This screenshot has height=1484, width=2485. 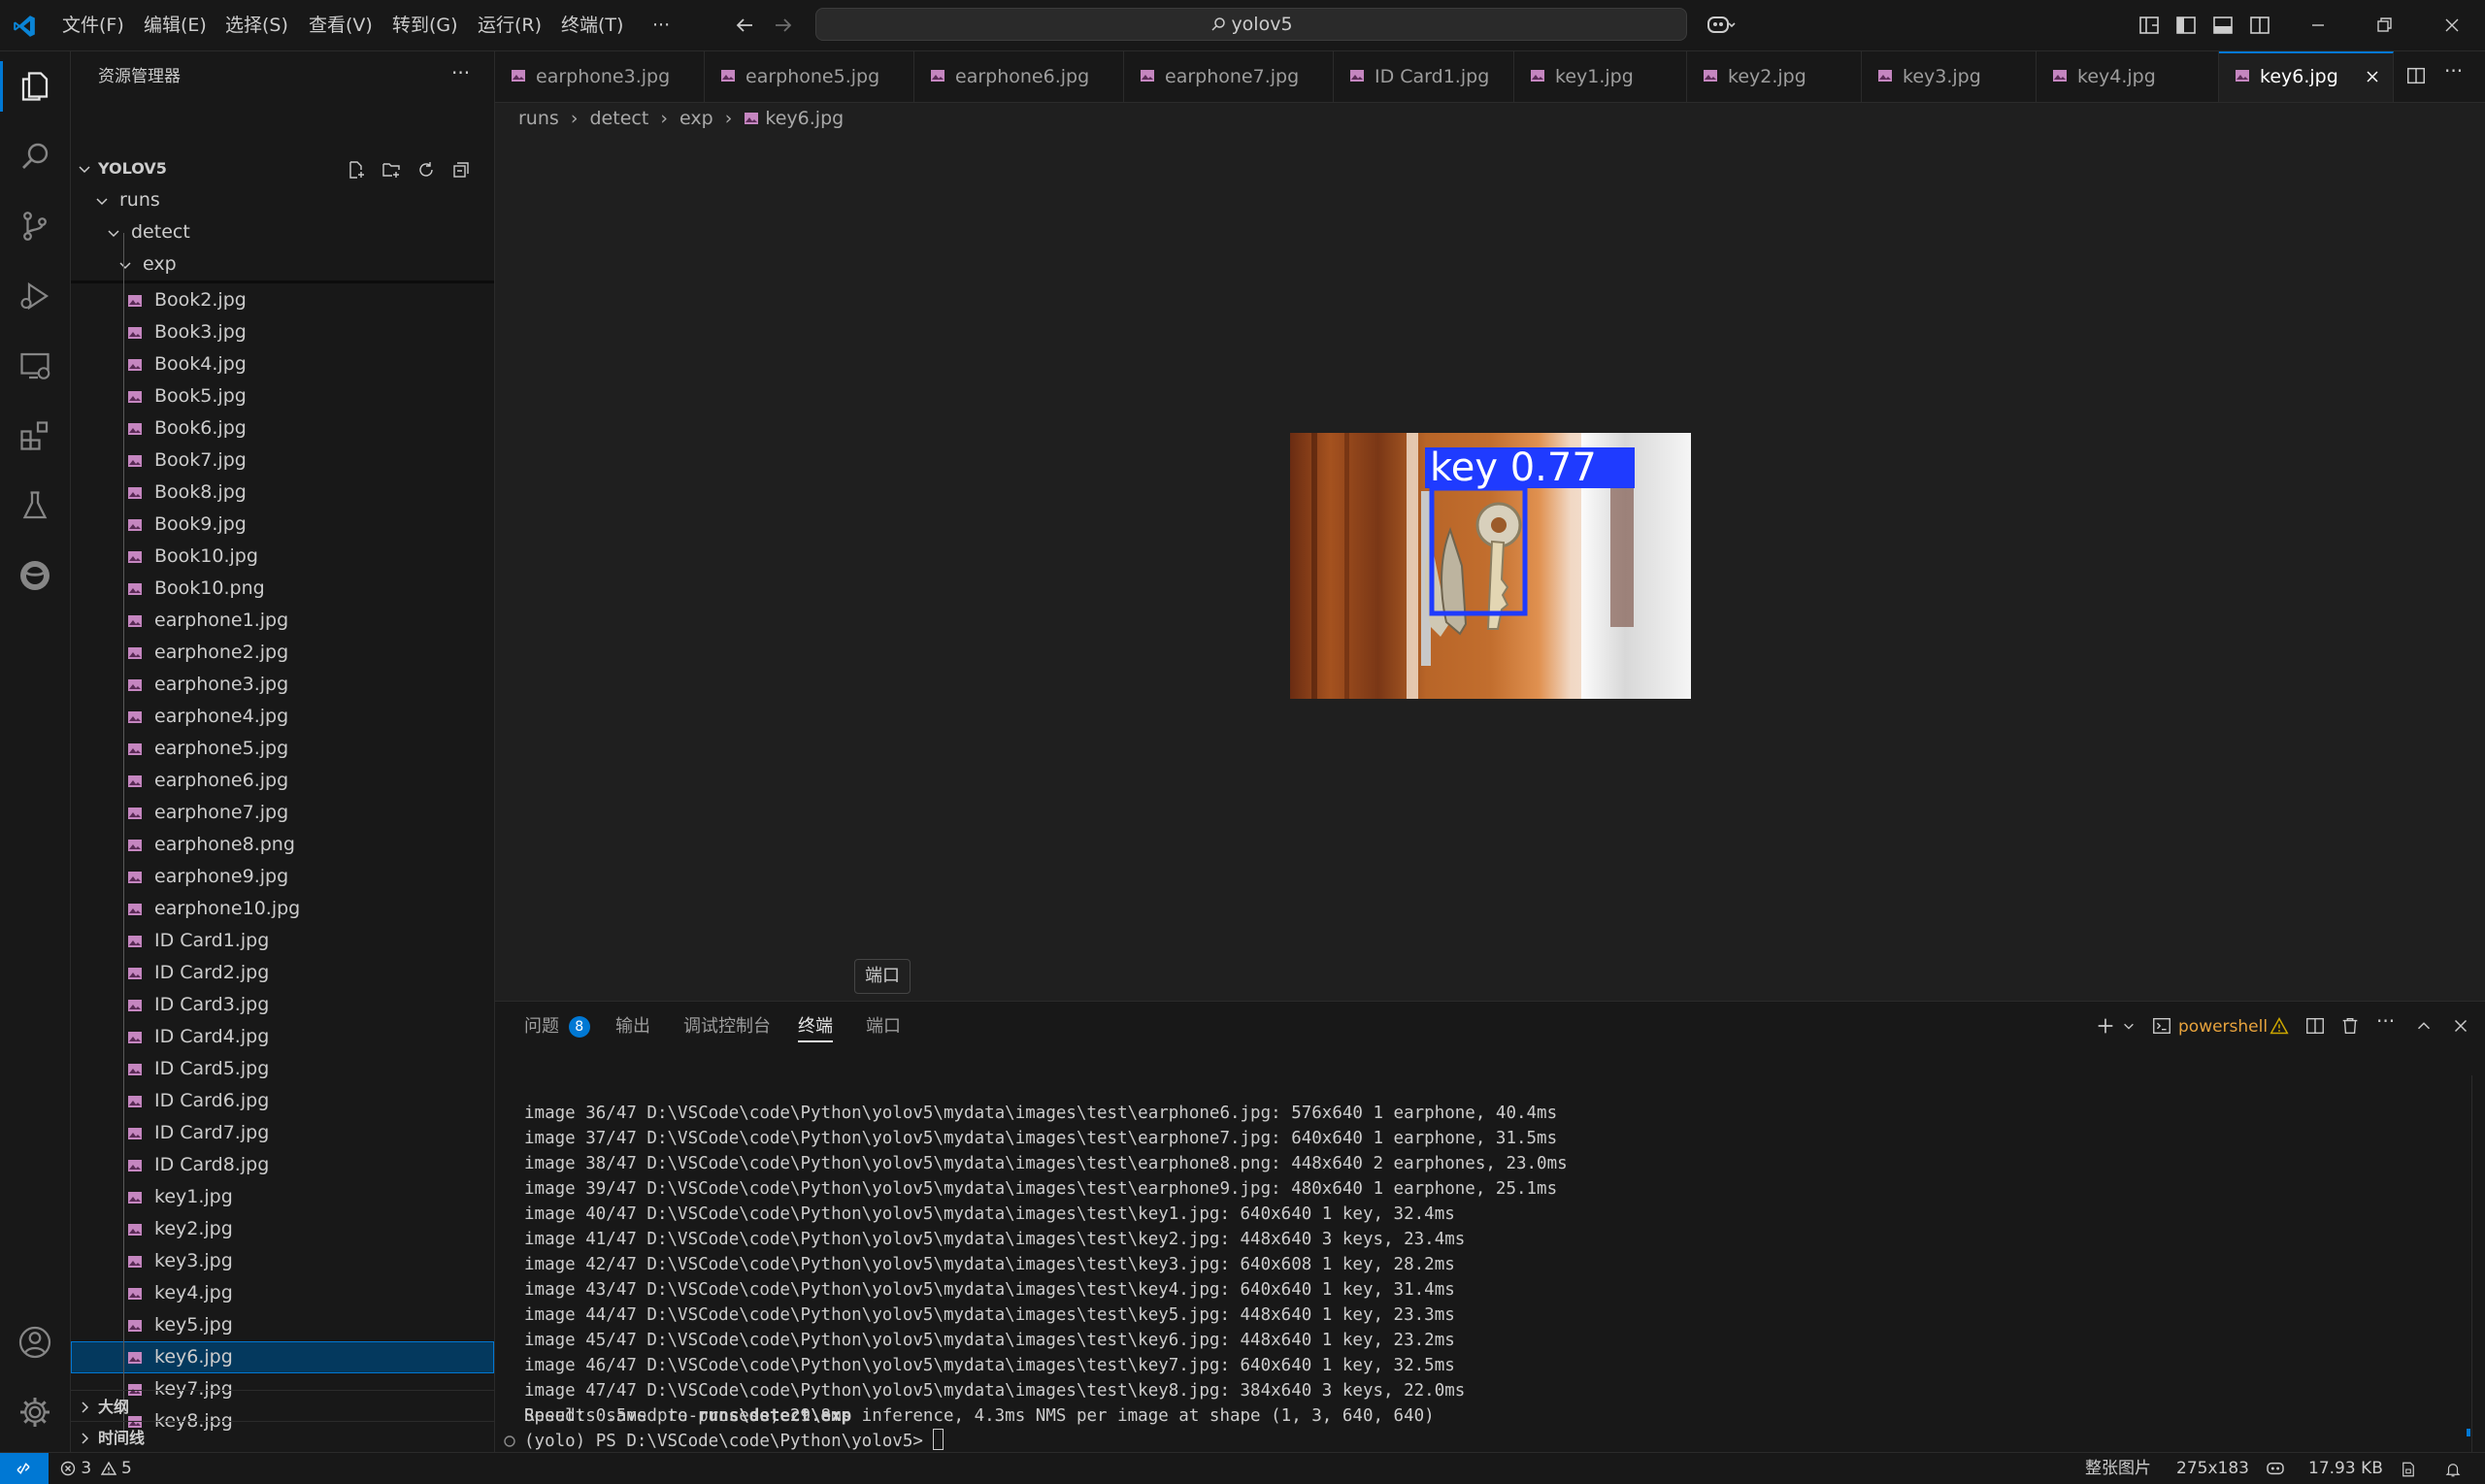 What do you see at coordinates (1490, 566) in the screenshot?
I see `detection-result-image: key 0.77` at bounding box center [1490, 566].